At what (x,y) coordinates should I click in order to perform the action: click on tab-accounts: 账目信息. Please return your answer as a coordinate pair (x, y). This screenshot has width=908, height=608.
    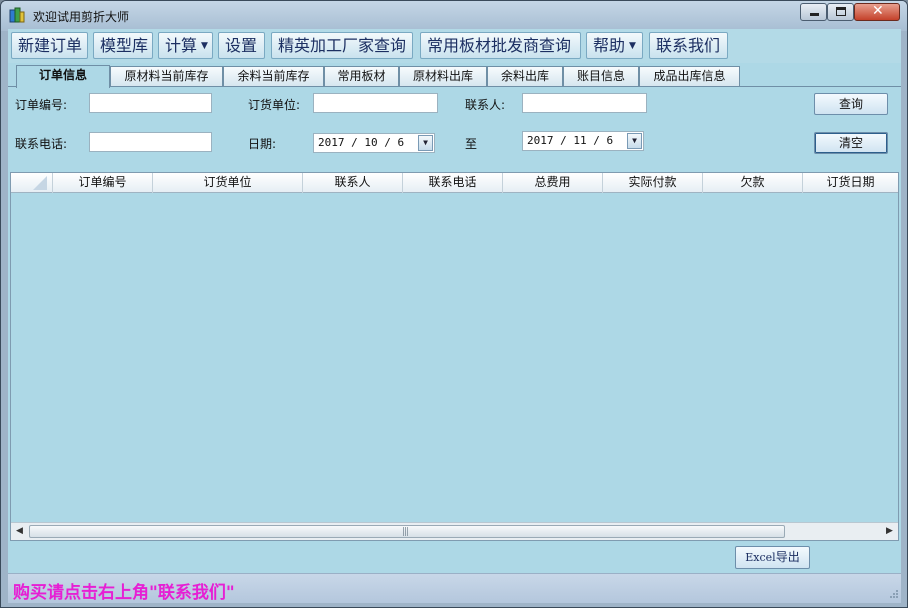
    Looking at the image, I should click on (601, 76).